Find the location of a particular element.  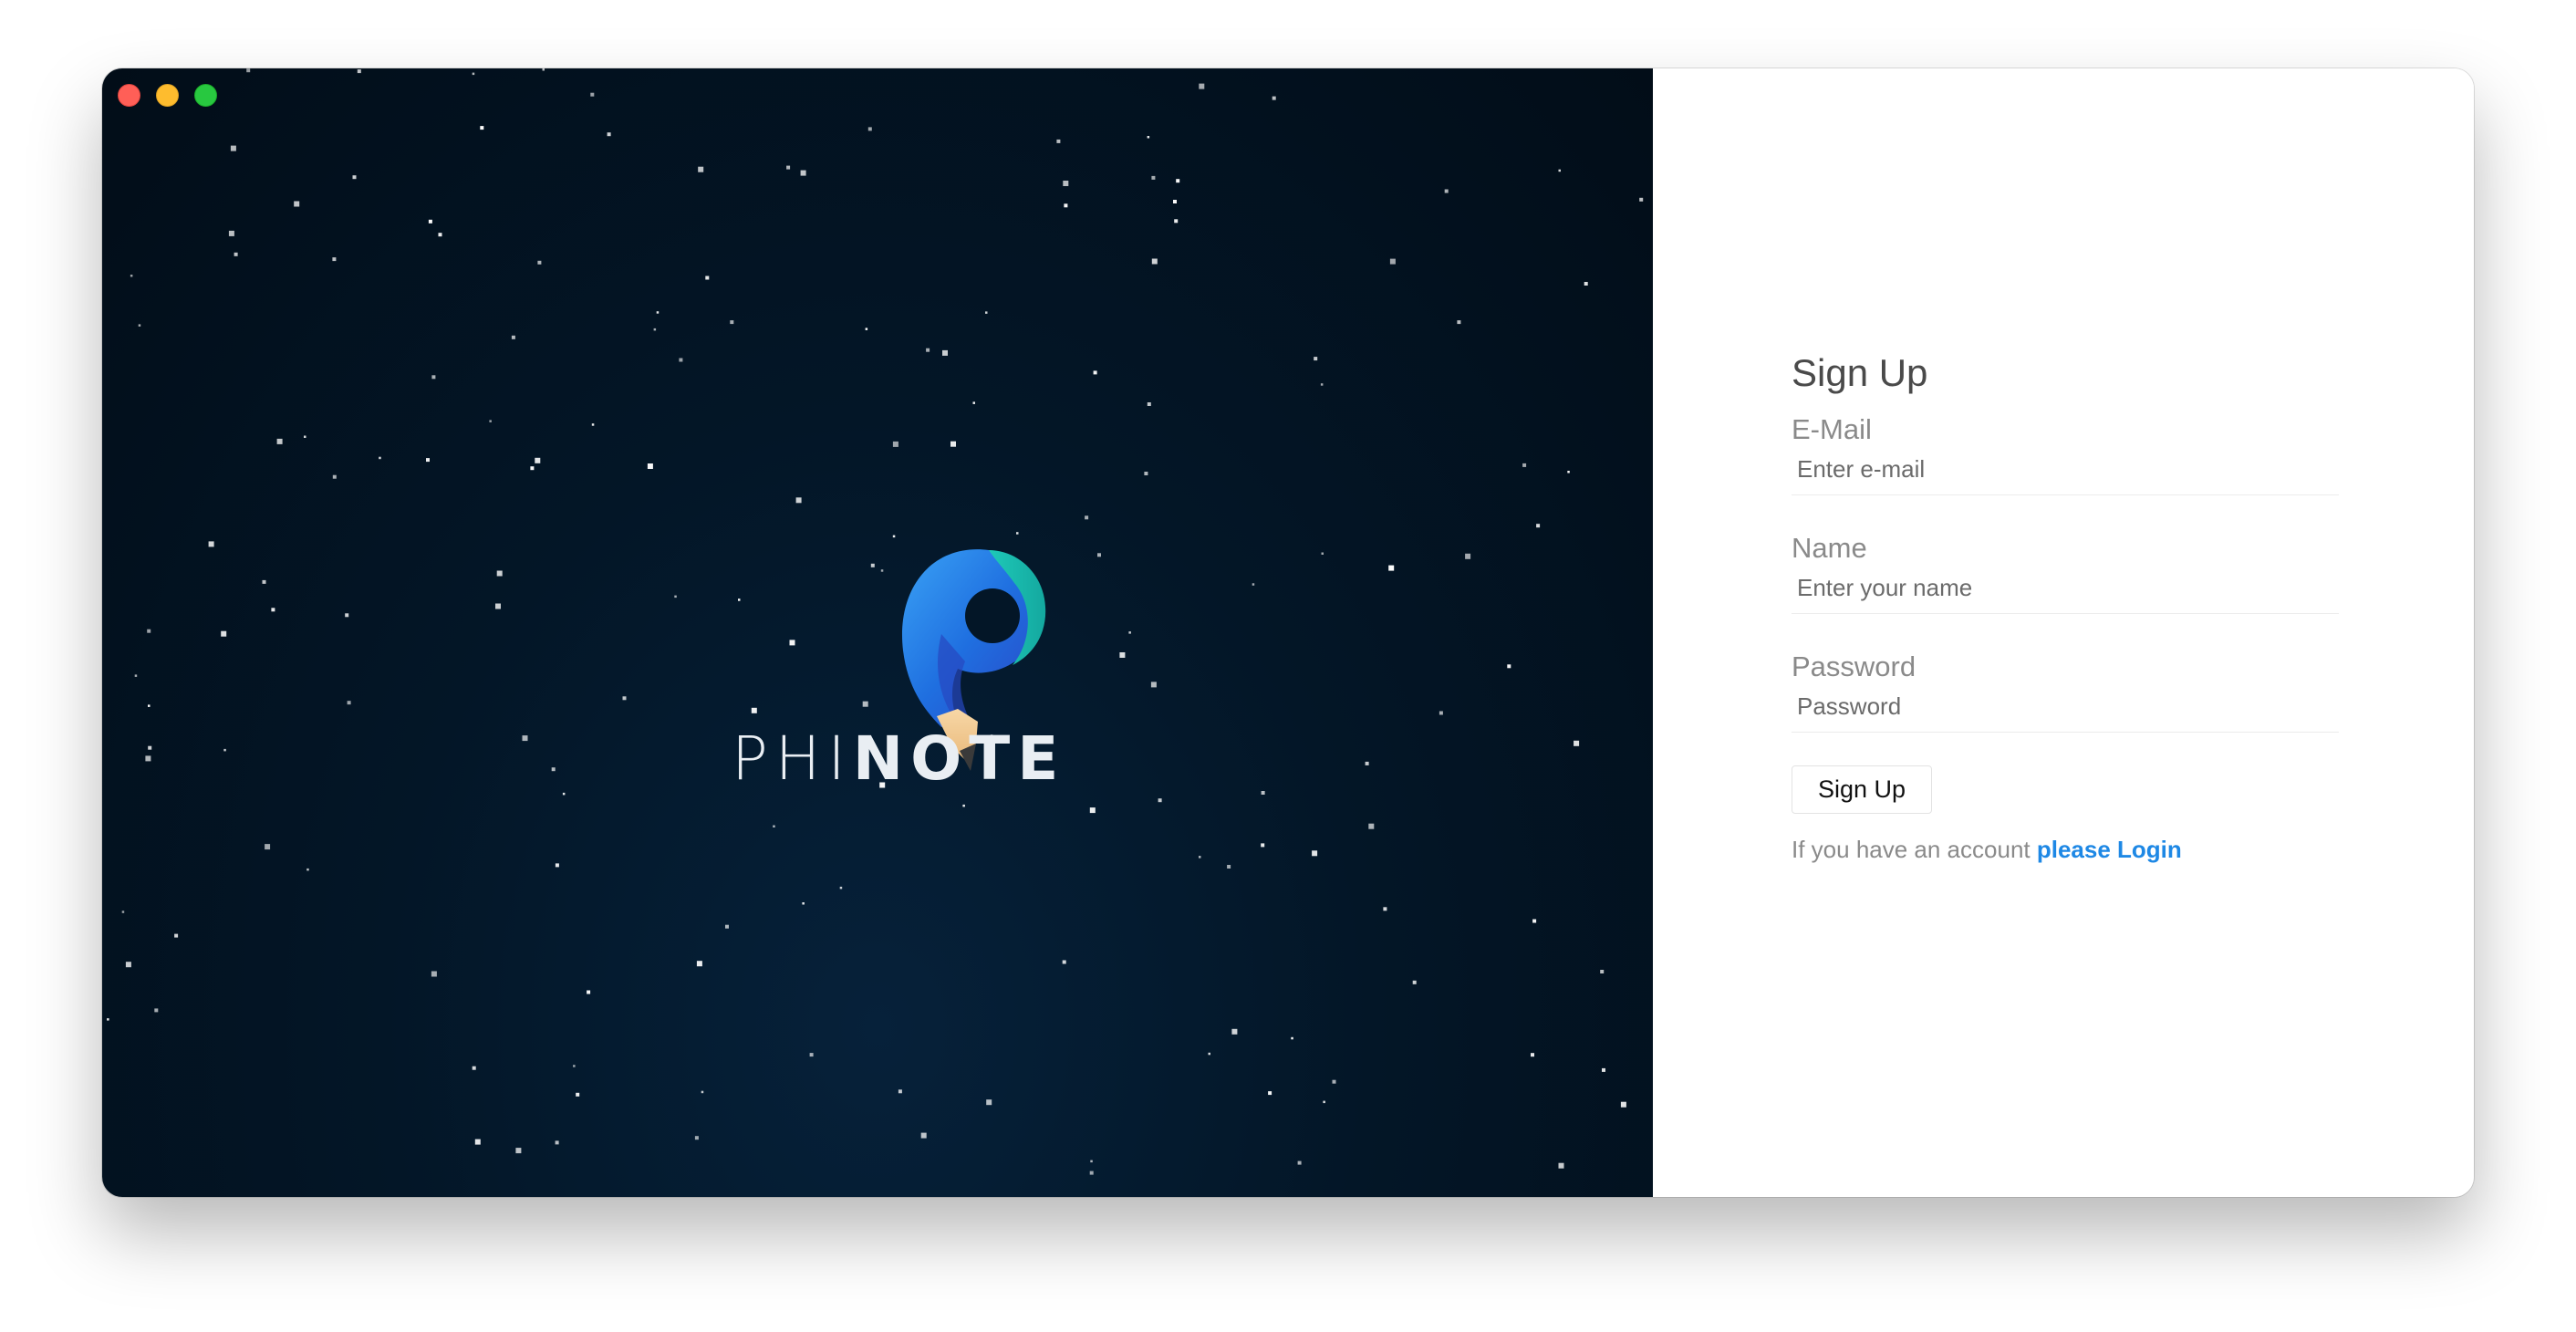

sign-up-button: Sign Up is located at coordinates (1862, 789).